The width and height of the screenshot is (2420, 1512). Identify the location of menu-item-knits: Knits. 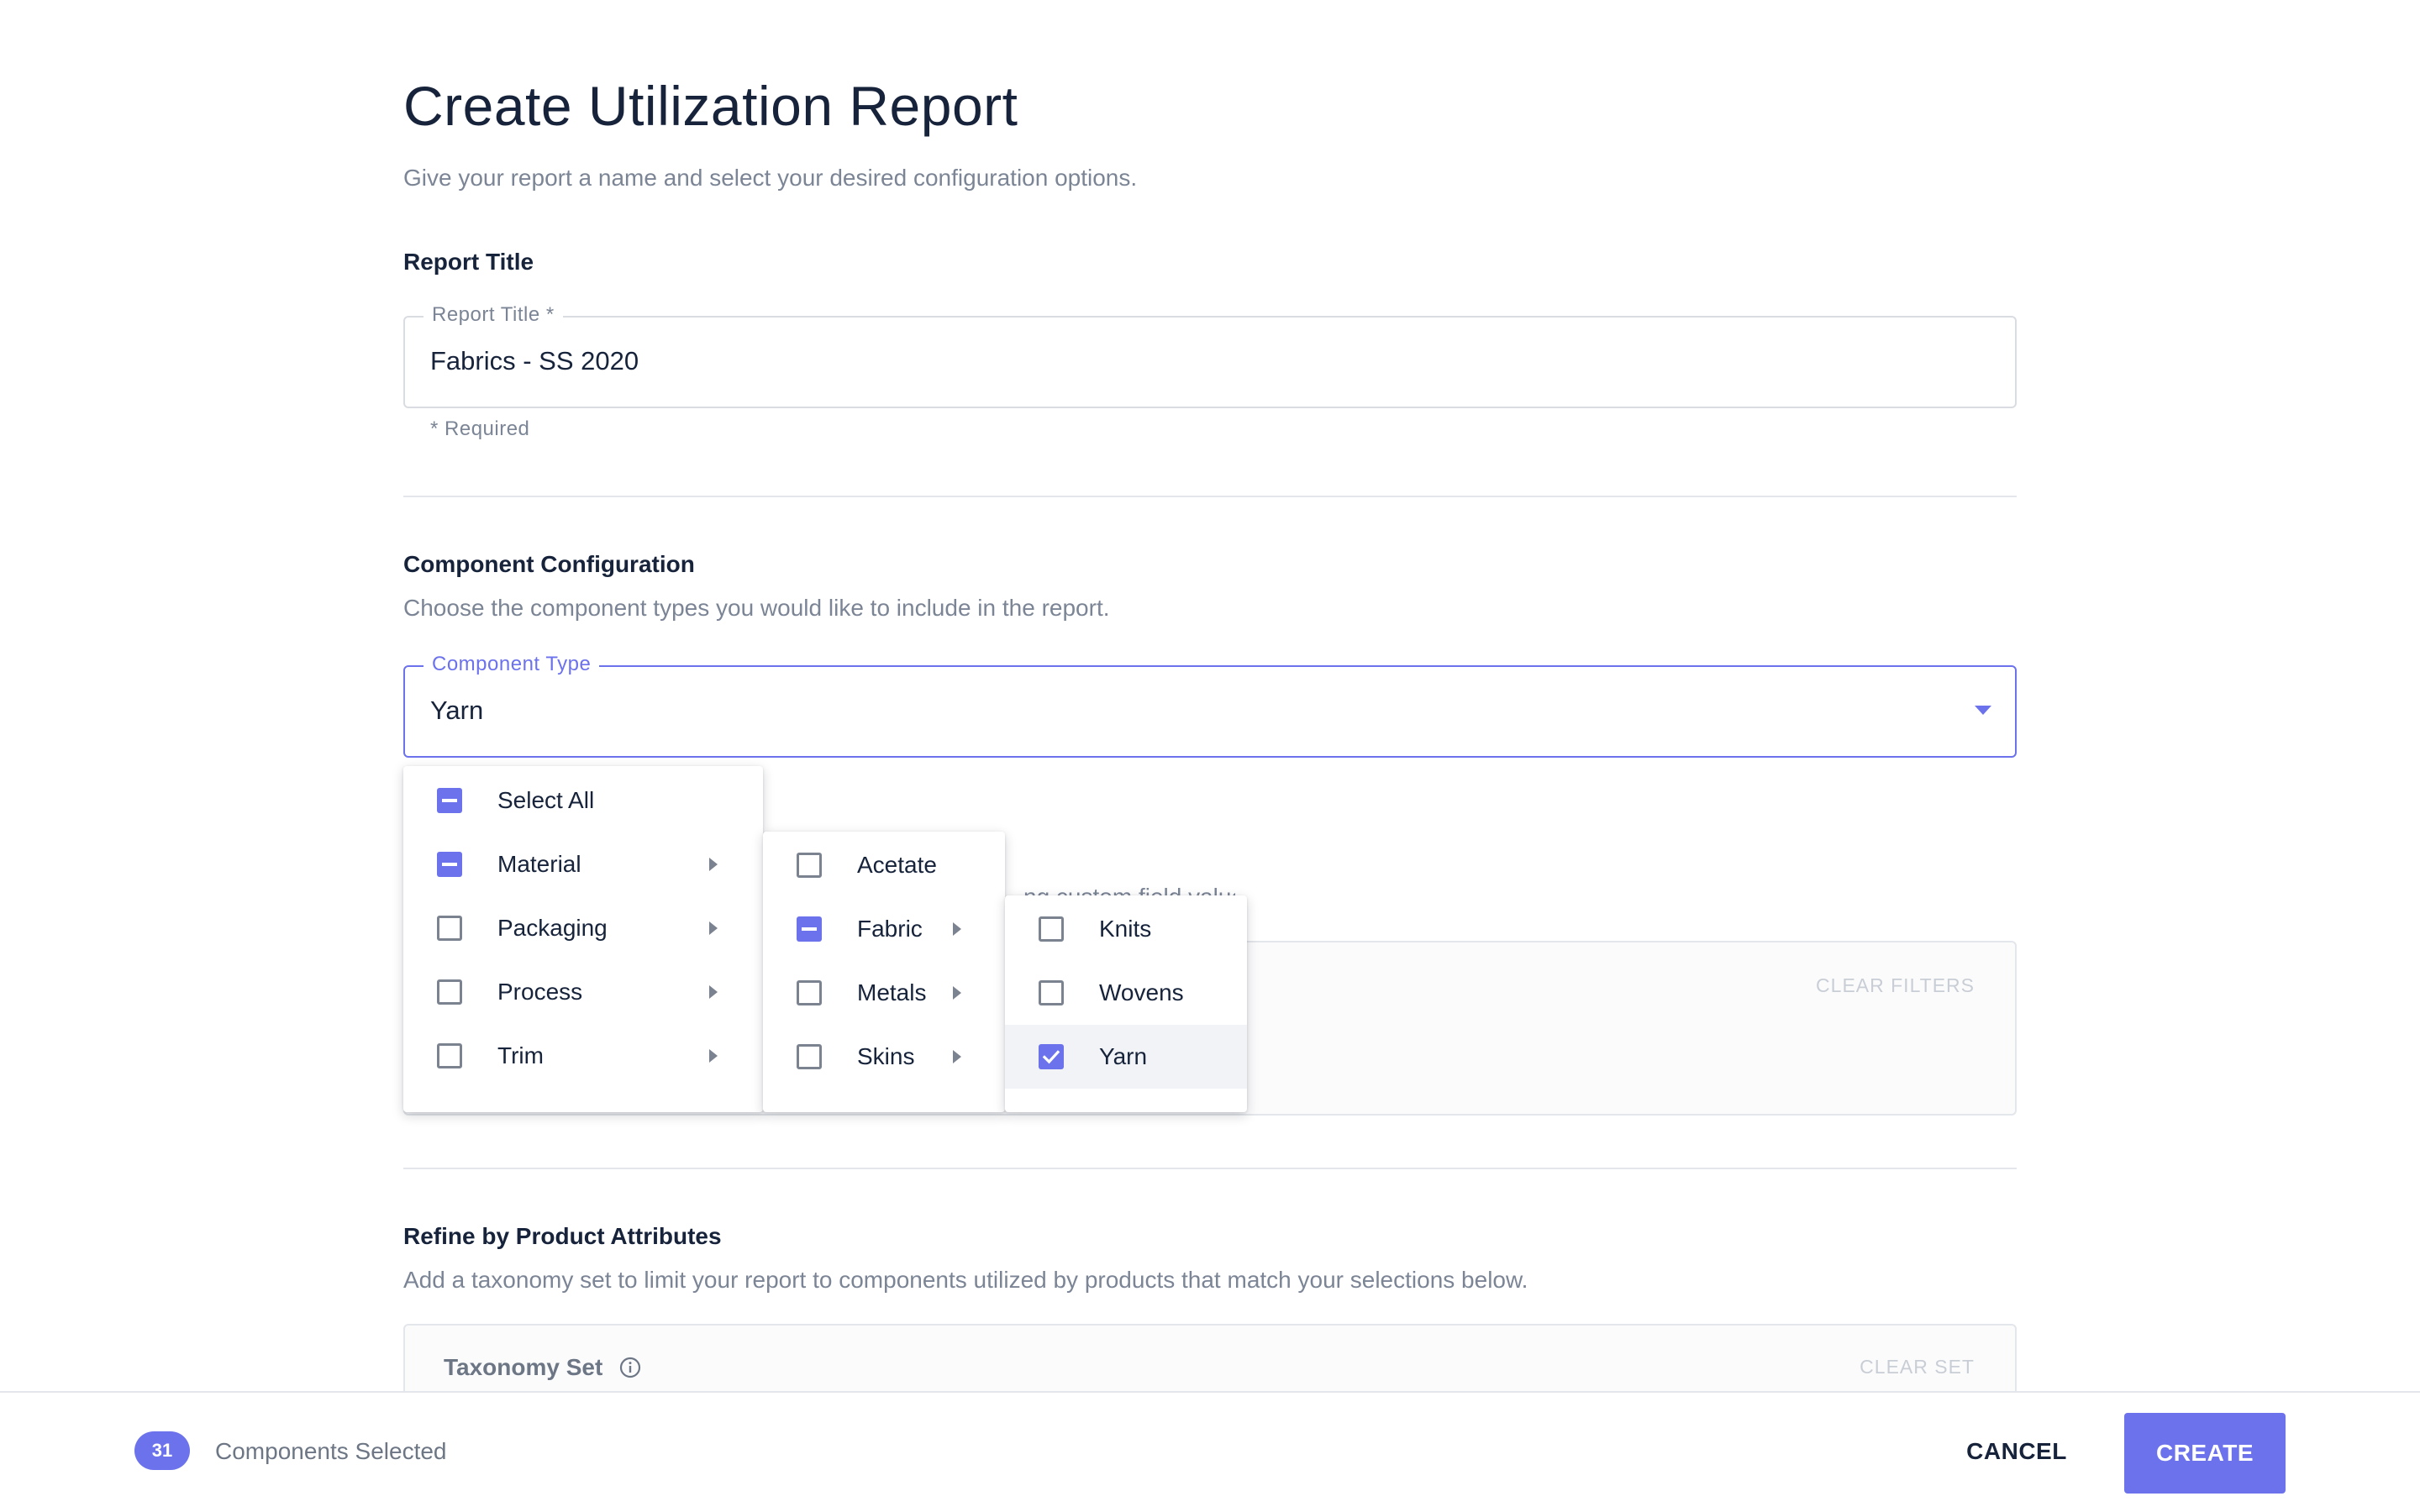
(1126, 929).